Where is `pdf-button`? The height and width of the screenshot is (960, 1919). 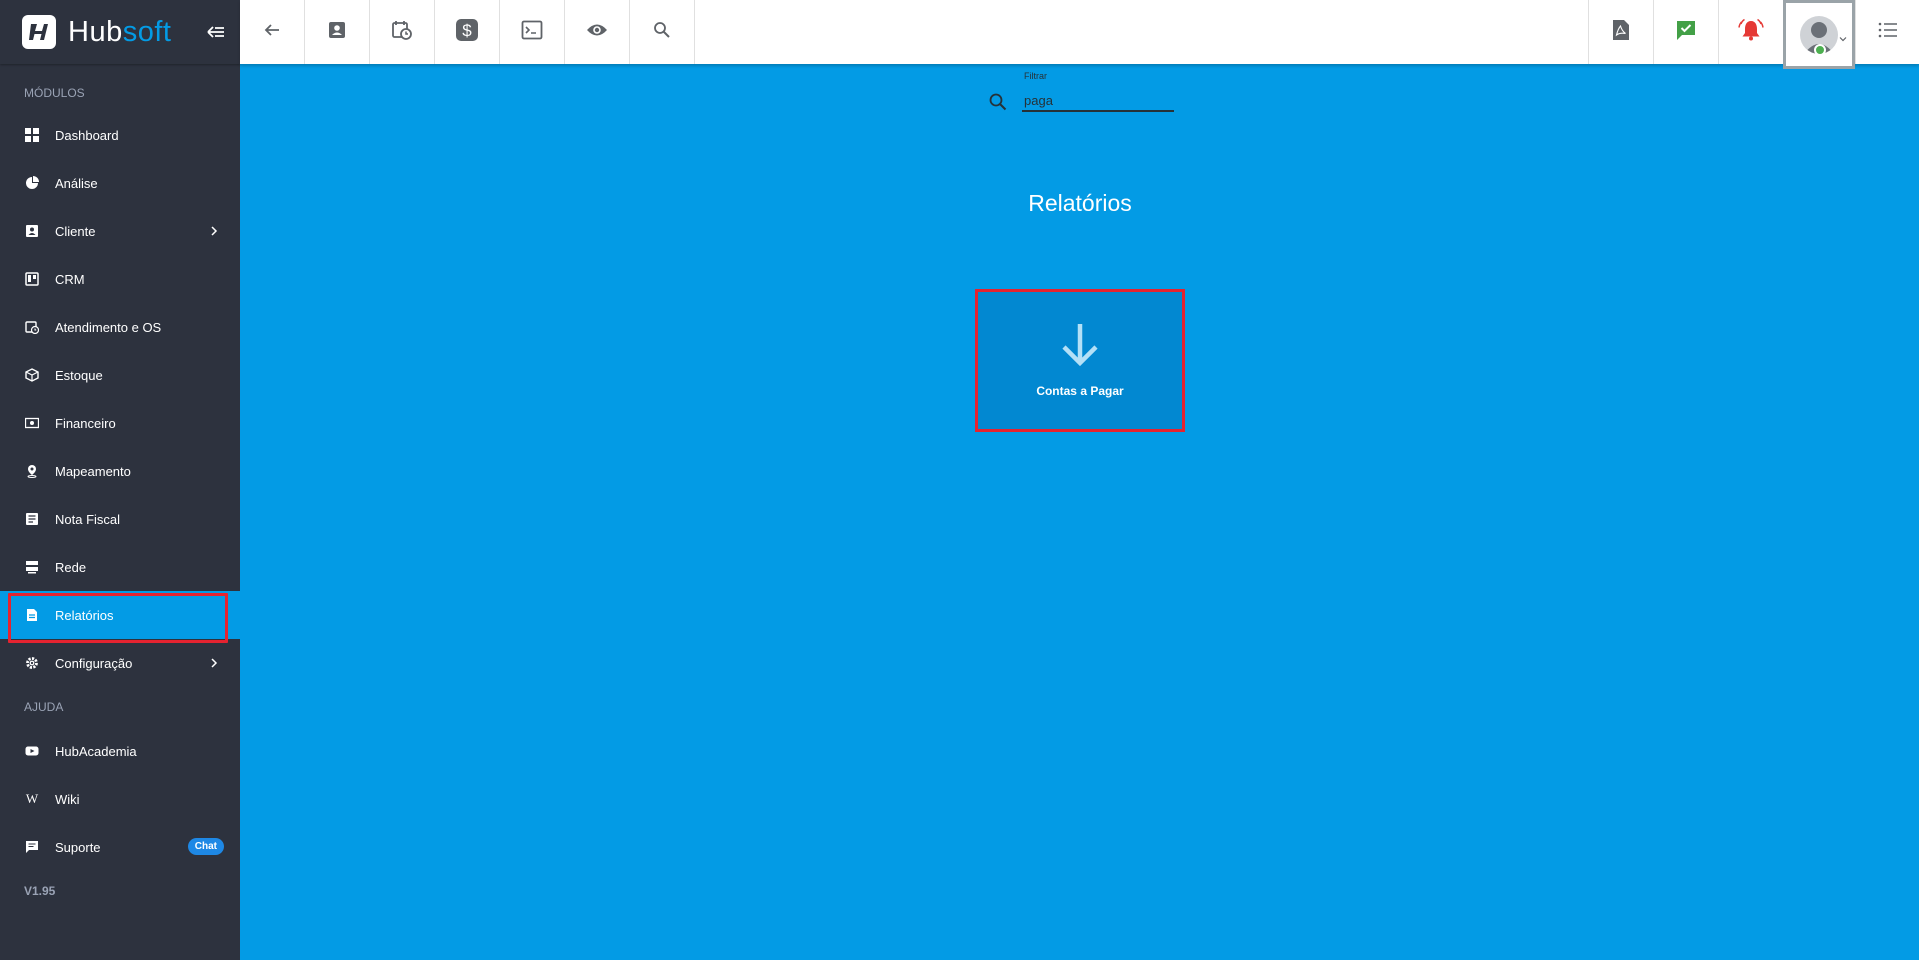
pdf-button is located at coordinates (1620, 32).